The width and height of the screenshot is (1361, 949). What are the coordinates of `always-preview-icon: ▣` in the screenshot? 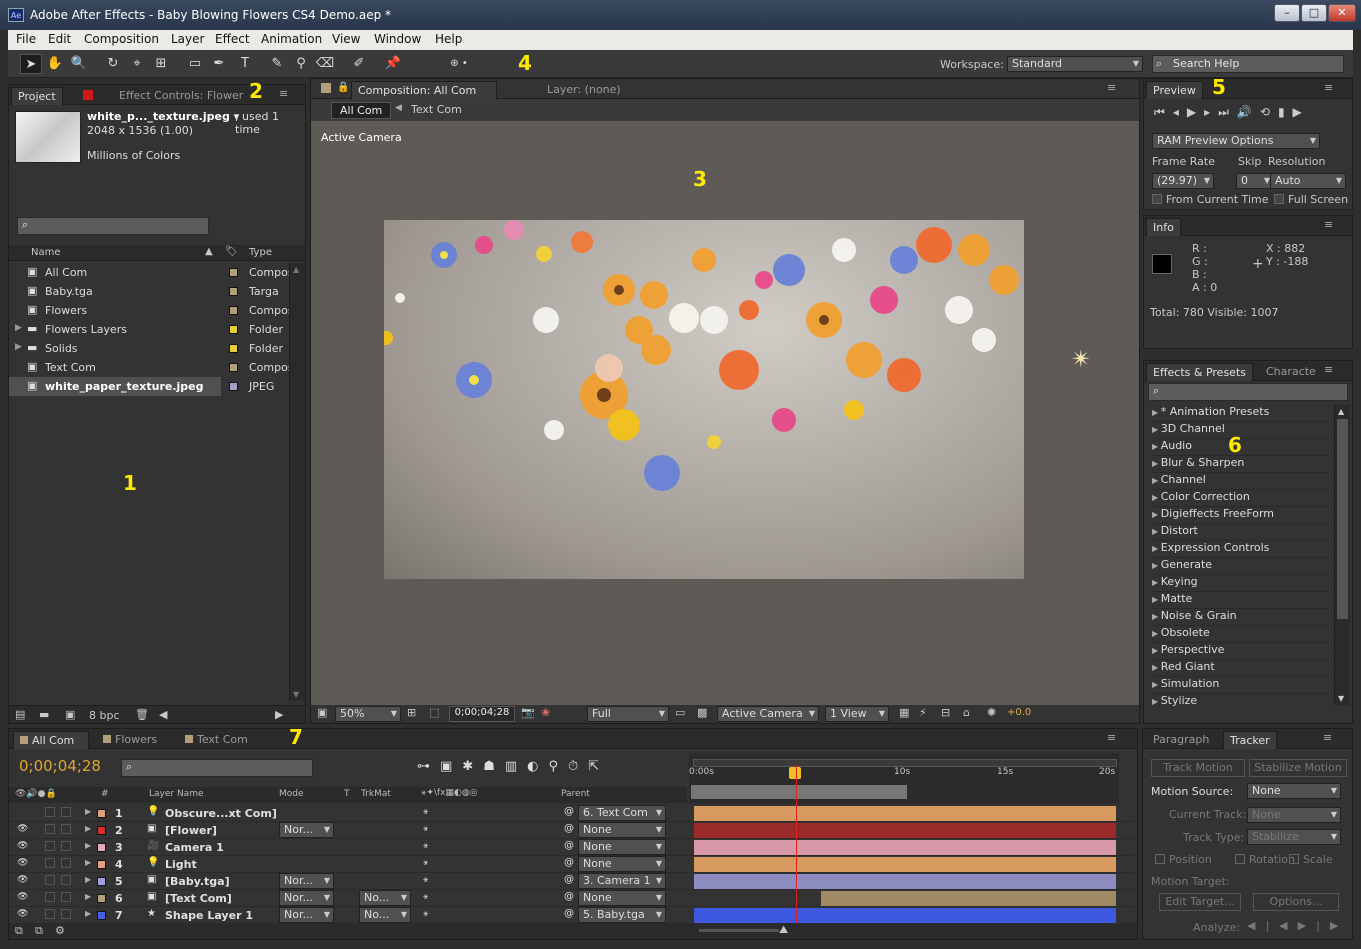 It's located at (322, 712).